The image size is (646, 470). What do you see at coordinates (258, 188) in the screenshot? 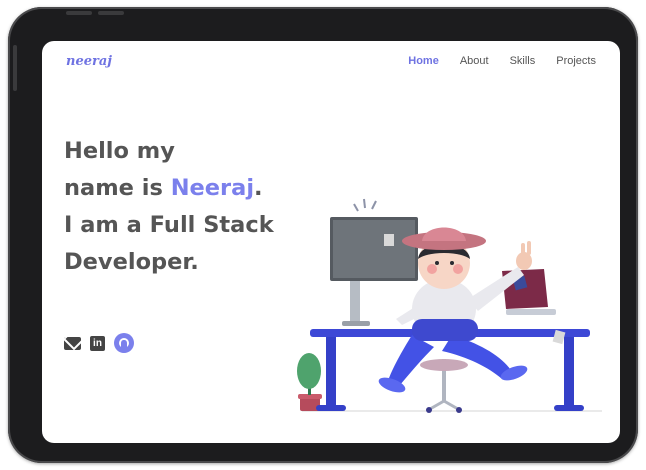
I see `hero-line-2-suffix: .` at bounding box center [258, 188].